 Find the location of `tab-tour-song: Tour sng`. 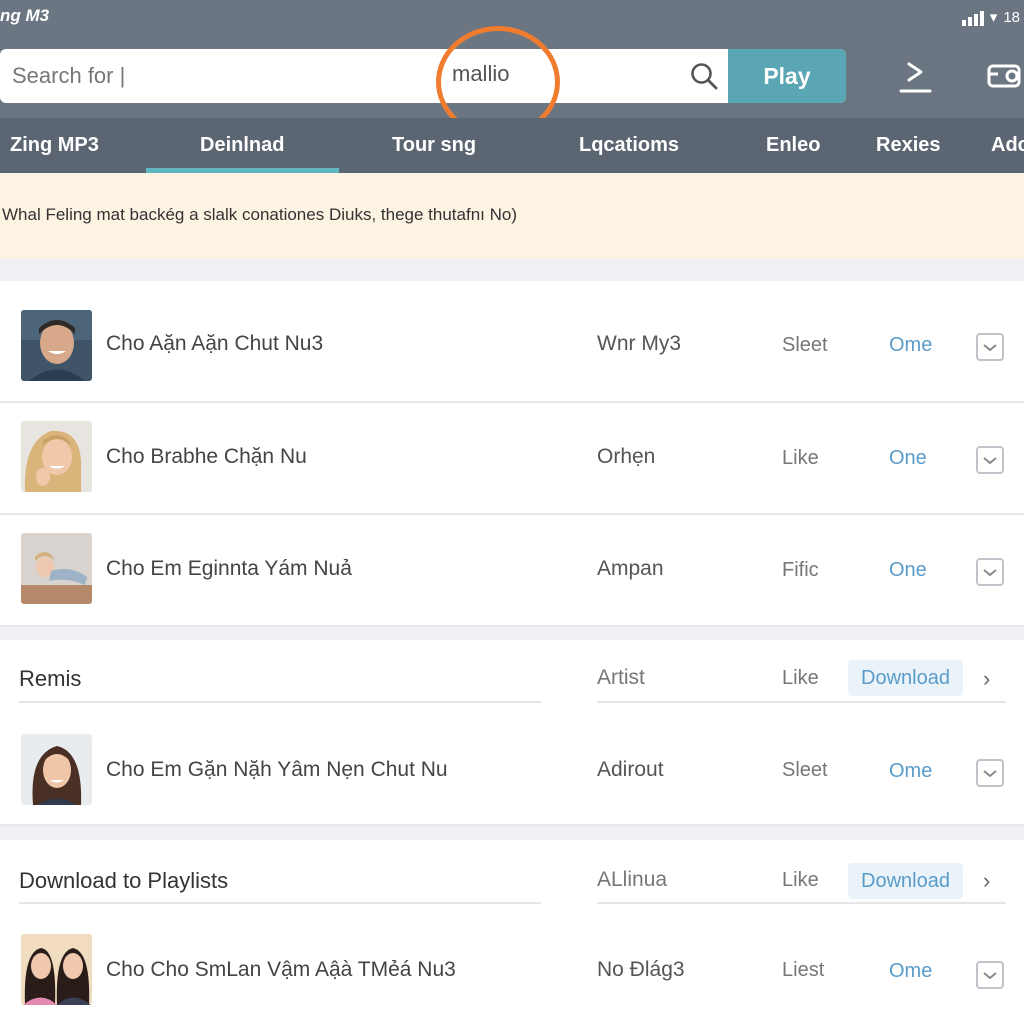

tab-tour-song: Tour sng is located at coordinates (434, 145).